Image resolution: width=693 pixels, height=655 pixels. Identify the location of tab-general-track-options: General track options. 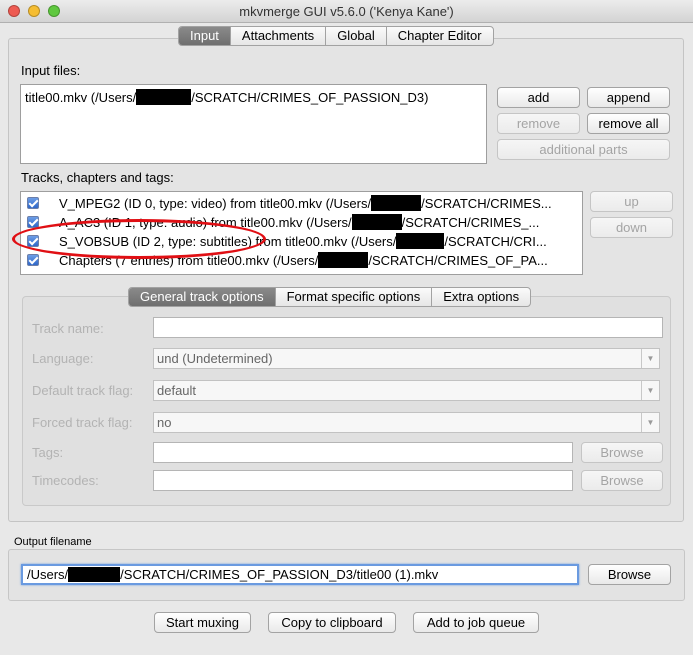
(202, 297).